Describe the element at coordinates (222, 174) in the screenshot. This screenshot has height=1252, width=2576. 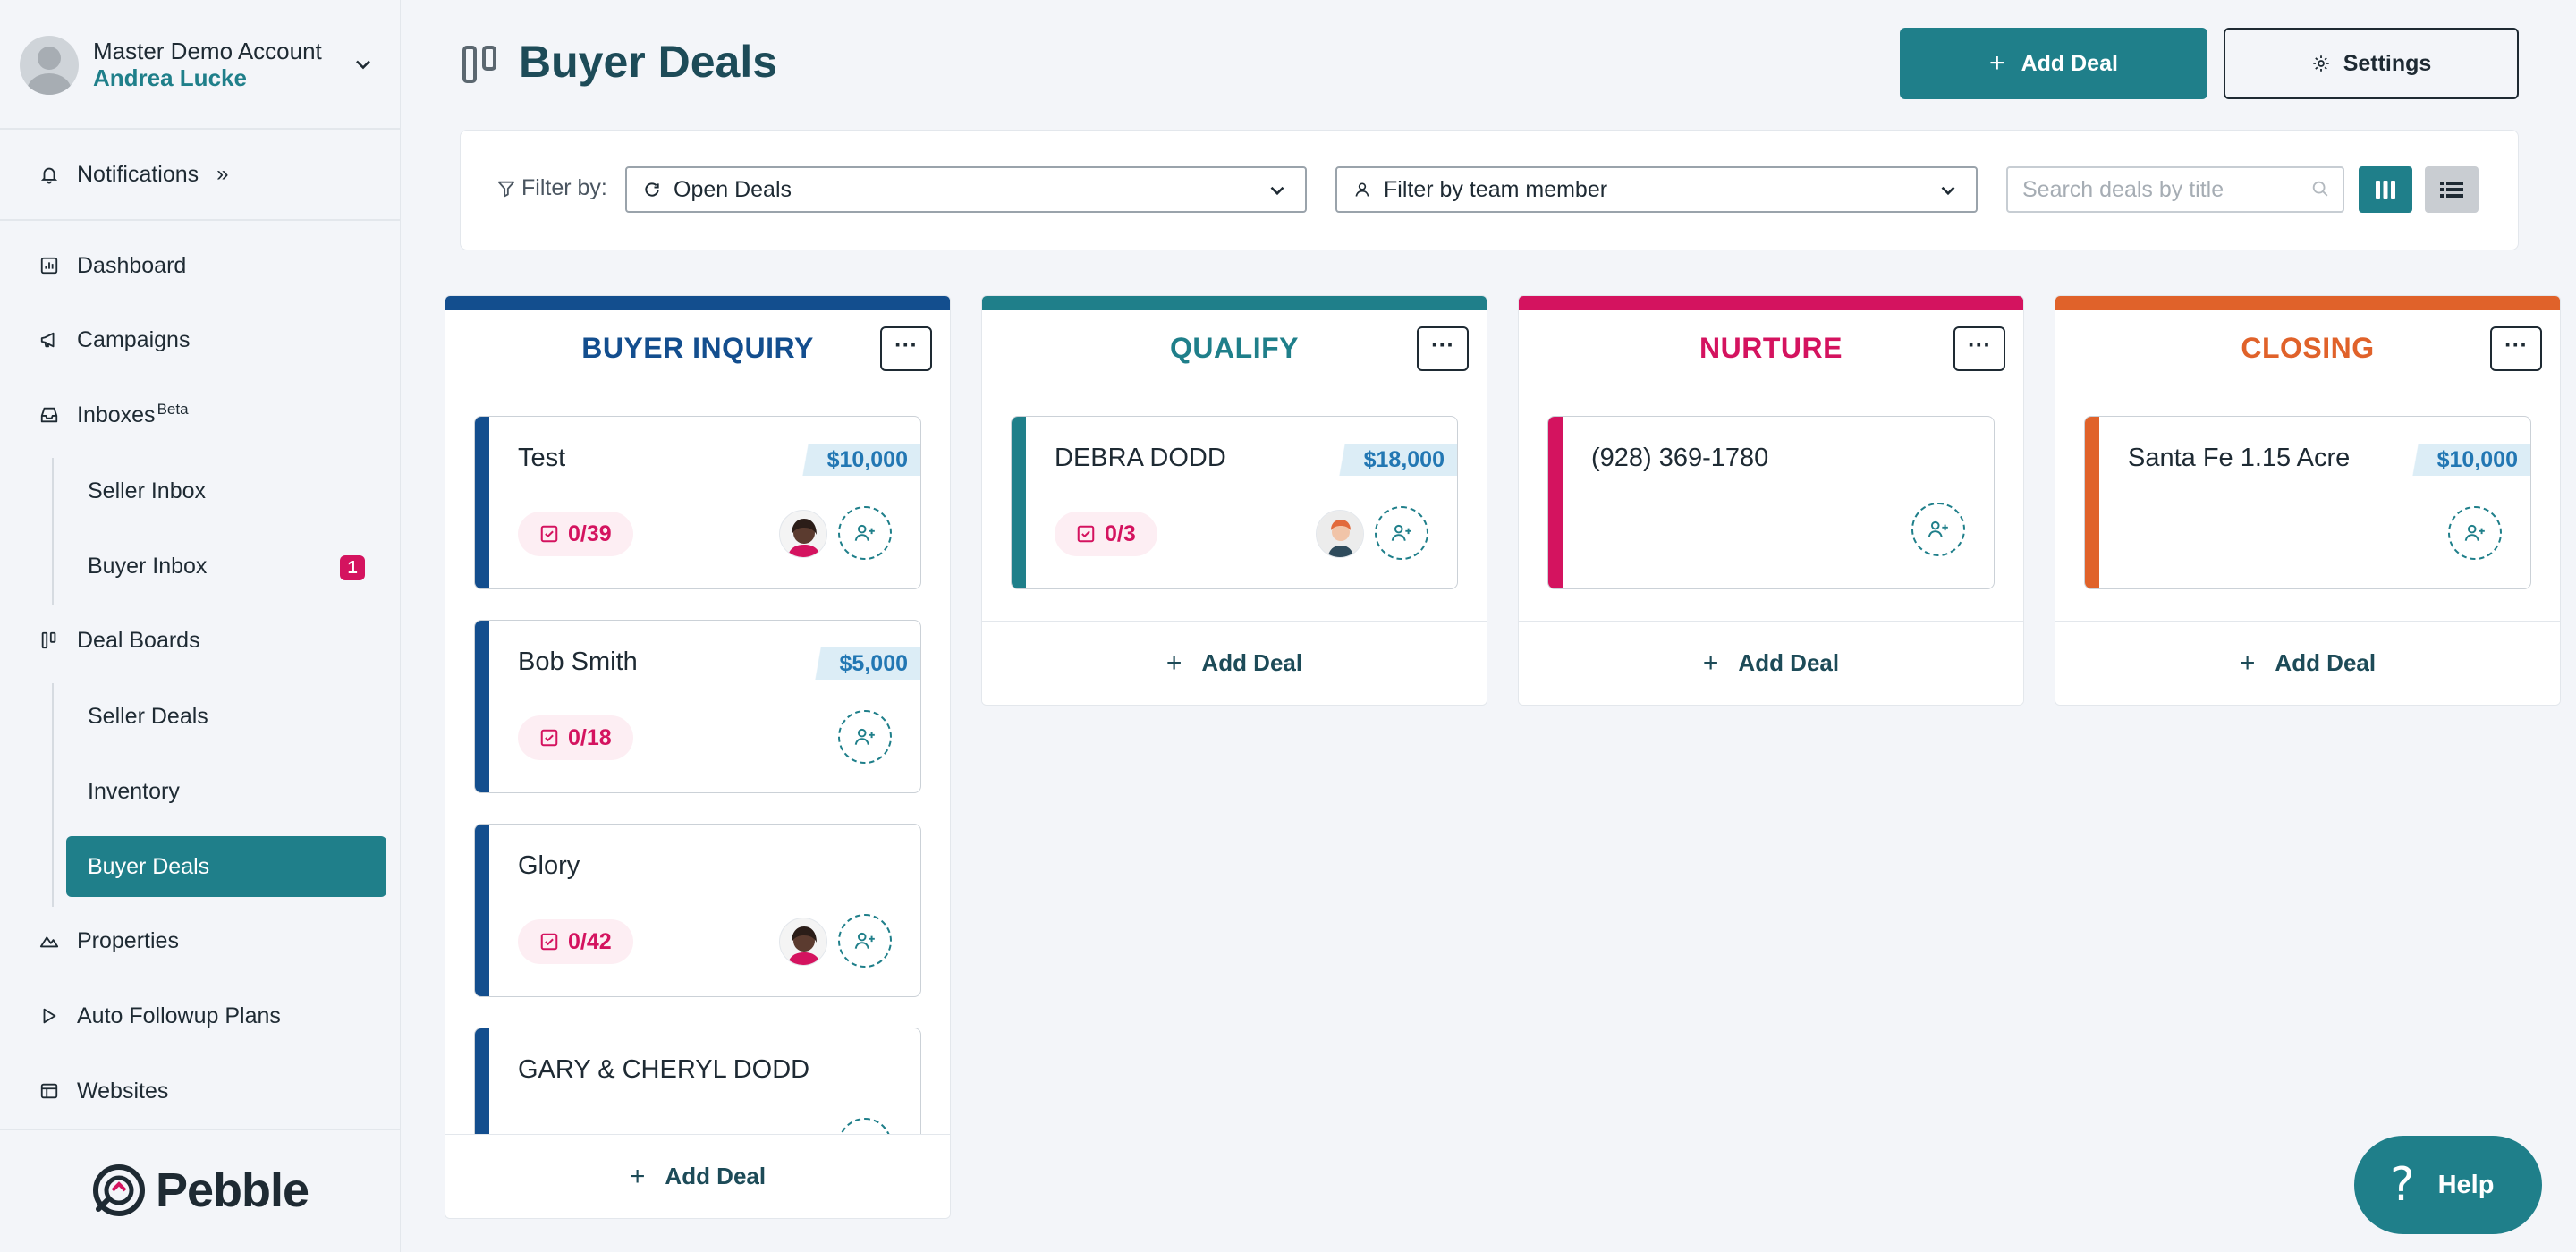
I see `double-chevron-right-icon: »` at that location.